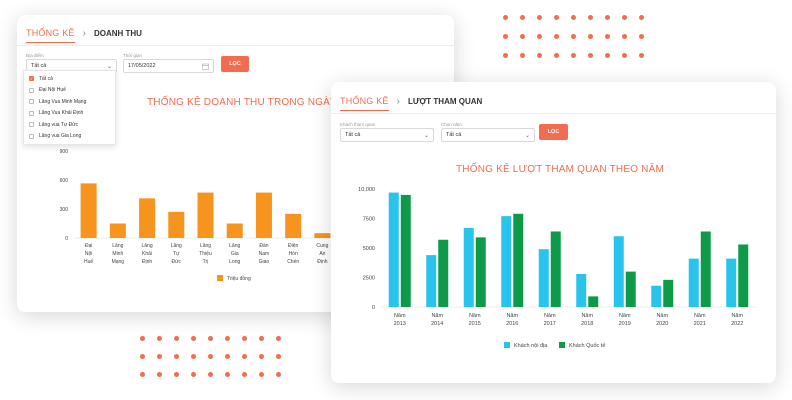 The width and height of the screenshot is (792, 400). Describe the element at coordinates (69, 125) in the screenshot. I see `dropdown-option: Lăng vua Tự Đức` at that location.